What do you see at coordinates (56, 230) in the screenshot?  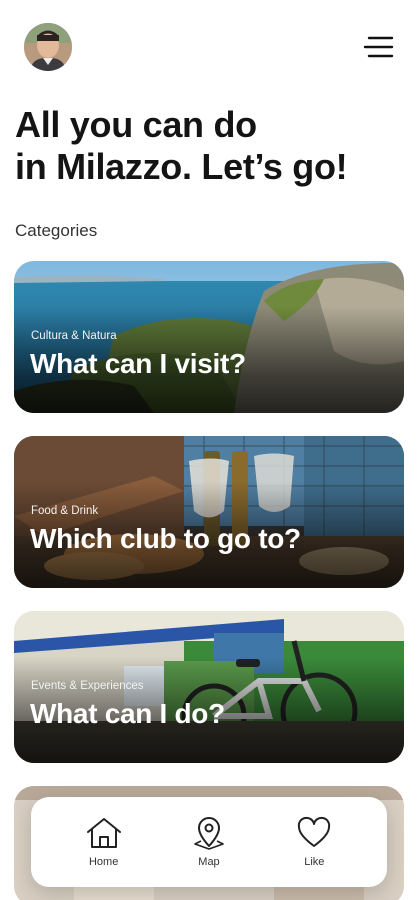 I see `categories-label: Categories` at bounding box center [56, 230].